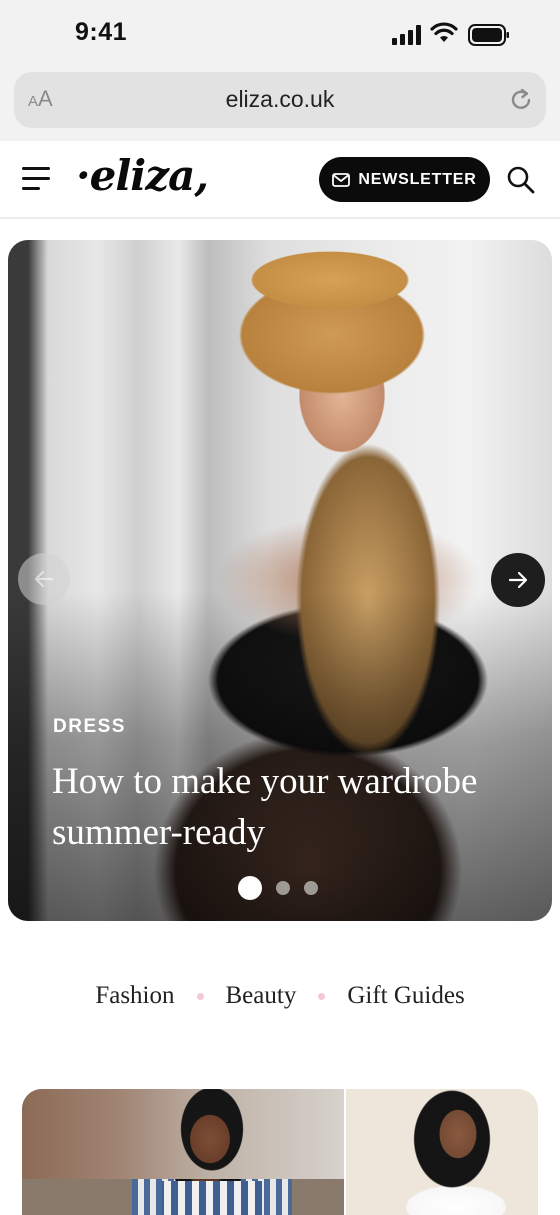 This screenshot has height=1215, width=560. I want to click on category-nav: Fashion Beauty Gift Guides, so click(280, 996).